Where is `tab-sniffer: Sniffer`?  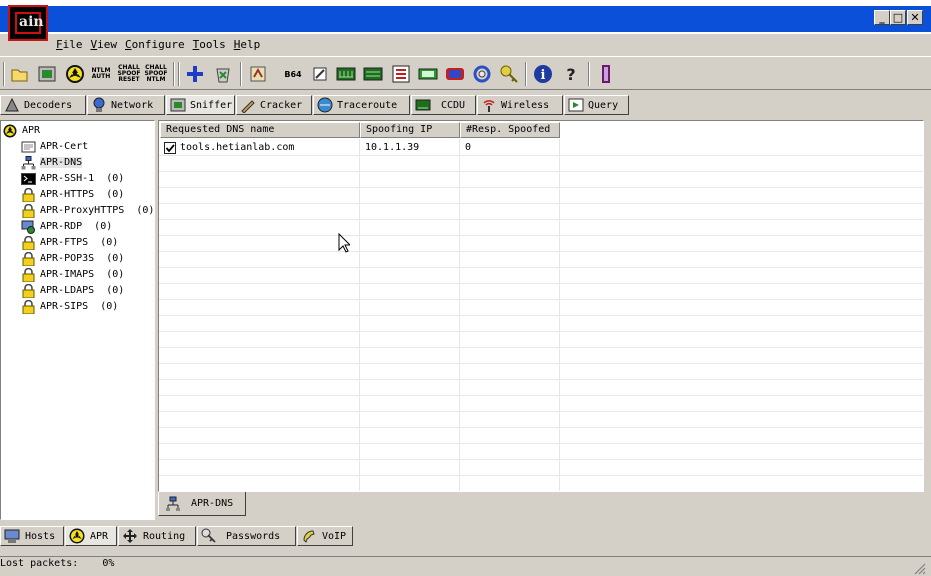 tab-sniffer: Sniffer is located at coordinates (200, 105).